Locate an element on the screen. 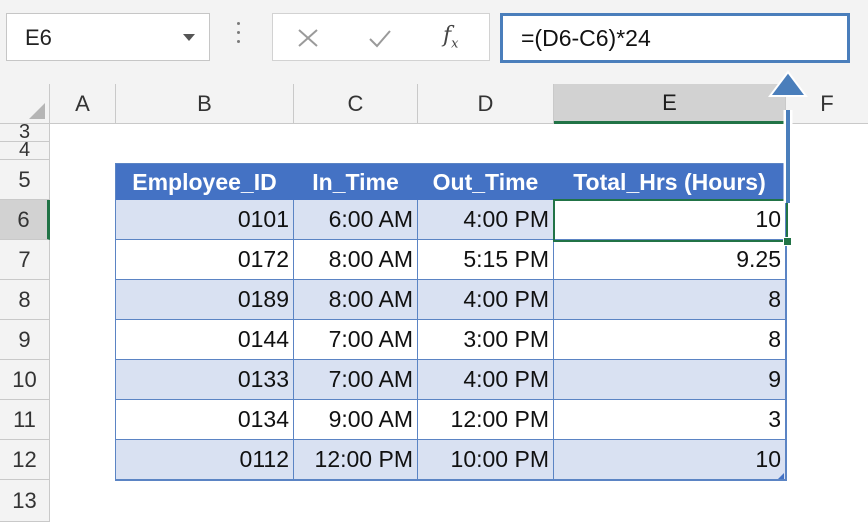 This screenshot has width=868, height=522. cell-e7: 9.25 is located at coordinates (670, 260).